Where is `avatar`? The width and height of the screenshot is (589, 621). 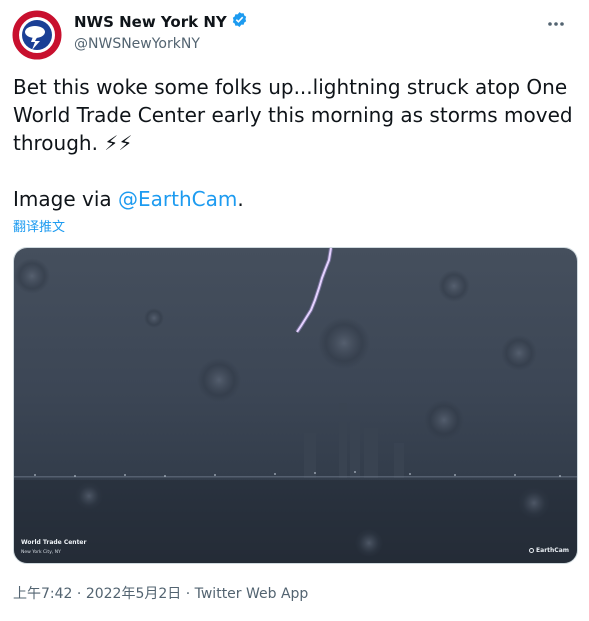 avatar is located at coordinates (37, 35).